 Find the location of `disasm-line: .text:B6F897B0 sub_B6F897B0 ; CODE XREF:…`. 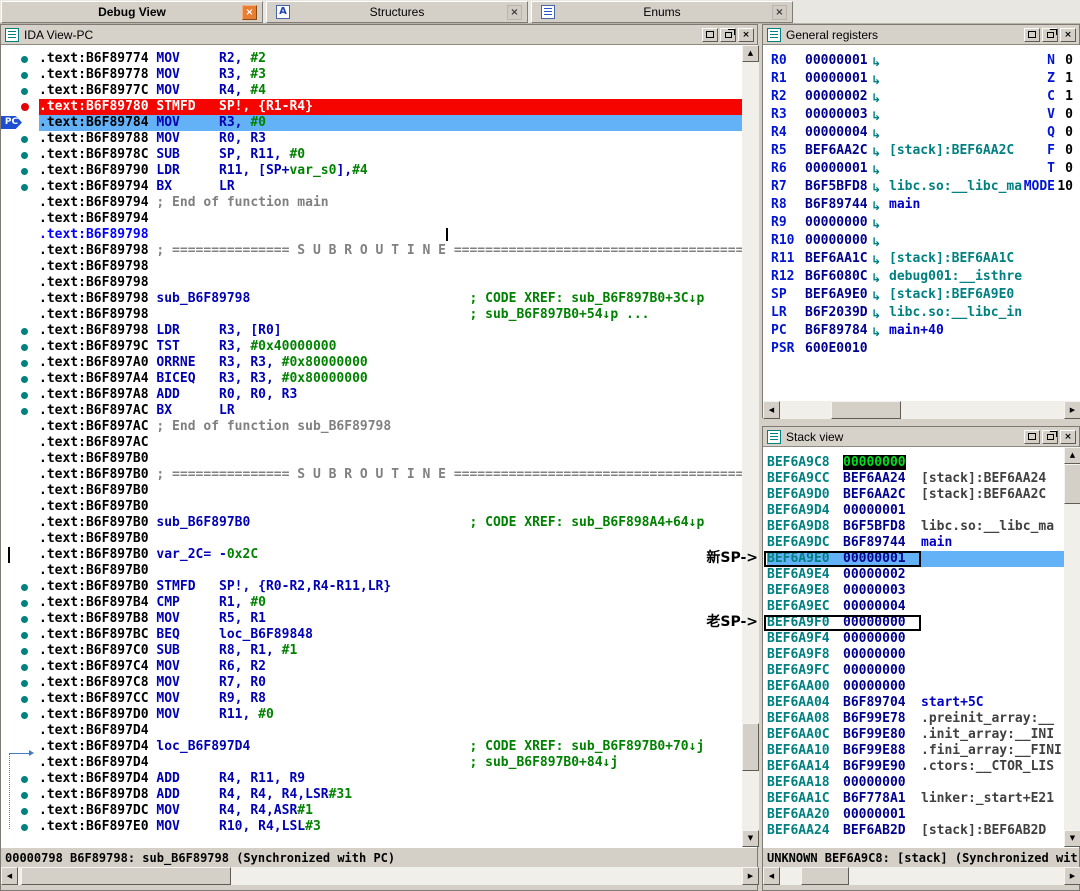

disasm-line: .text:B6F897B0 sub_B6F897B0 ; CODE XREF:… is located at coordinates (371, 523).